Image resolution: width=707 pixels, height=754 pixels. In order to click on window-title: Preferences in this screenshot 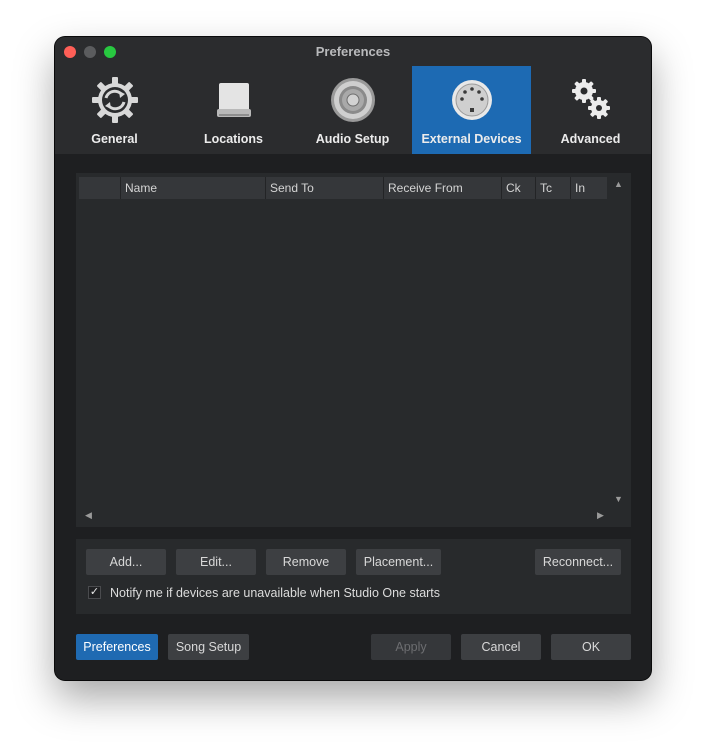, I will do `click(353, 51)`.